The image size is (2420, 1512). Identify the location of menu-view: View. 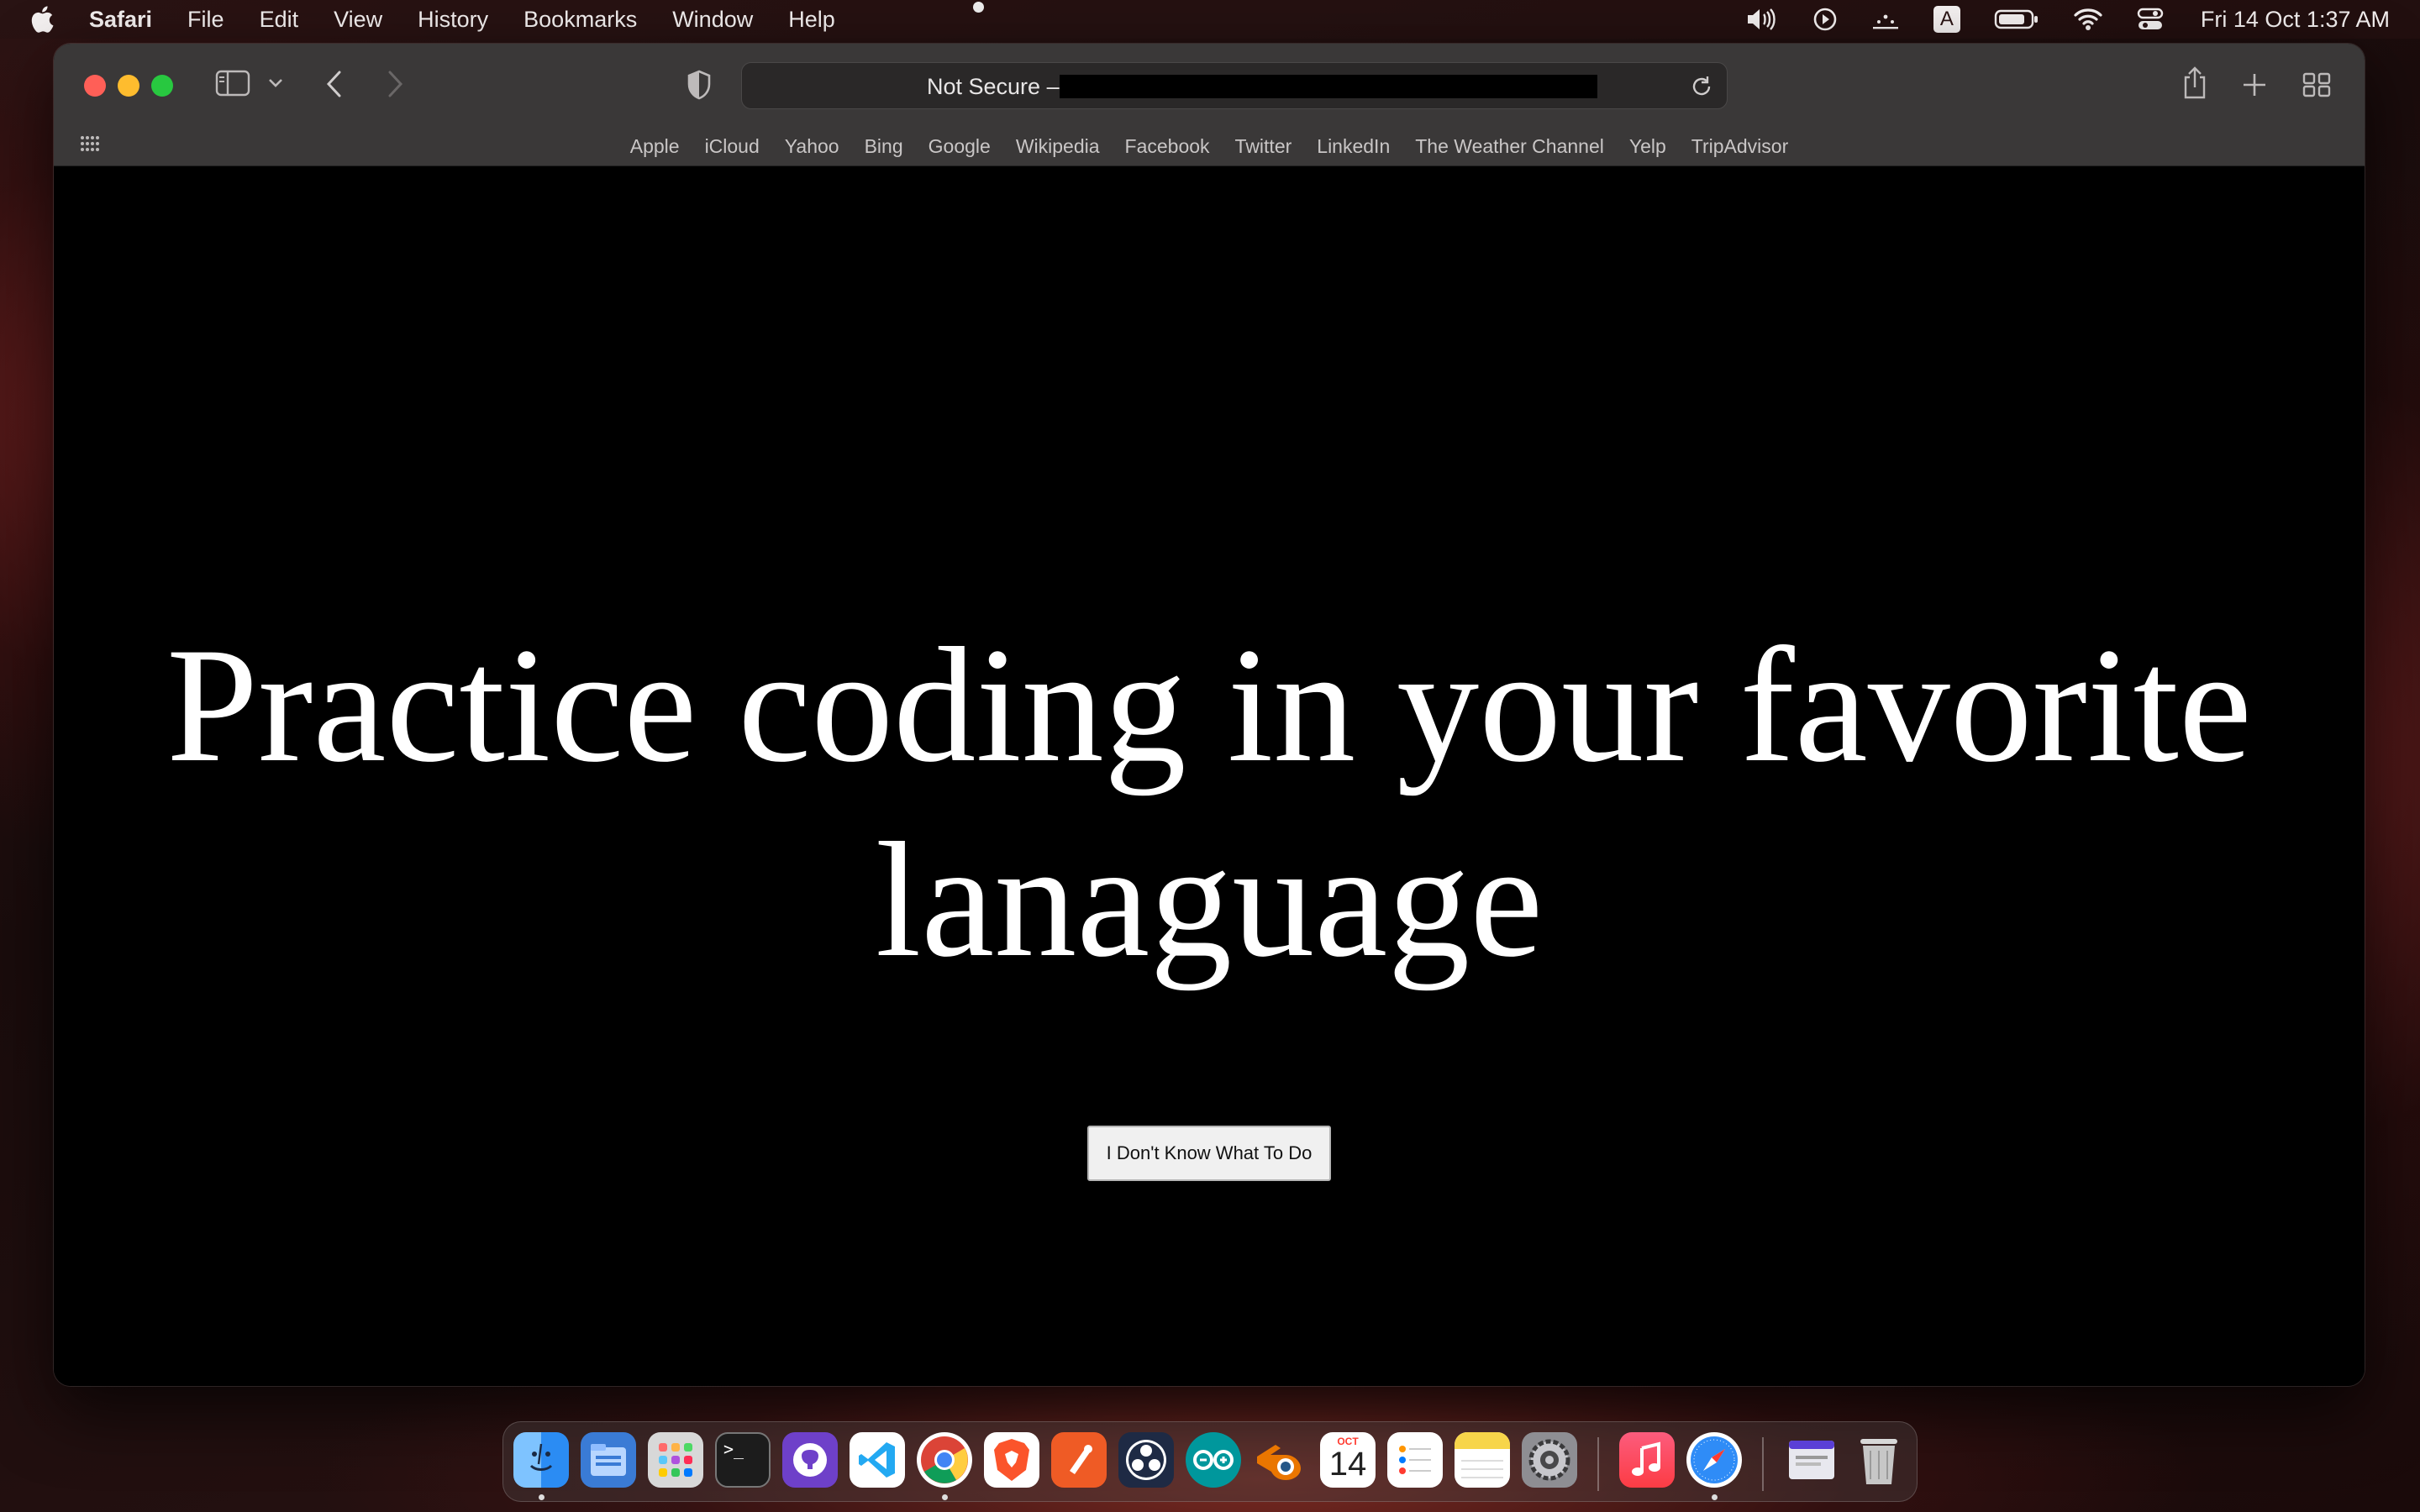
(358, 20).